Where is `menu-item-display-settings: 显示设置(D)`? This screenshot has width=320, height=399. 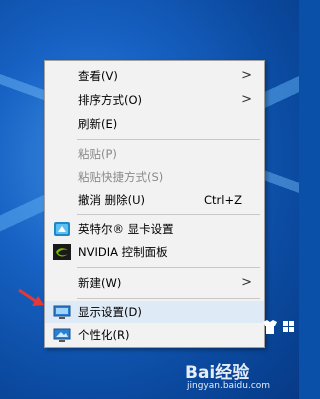
menu-item-display-settings: 显示设置(D) is located at coordinates (154, 312).